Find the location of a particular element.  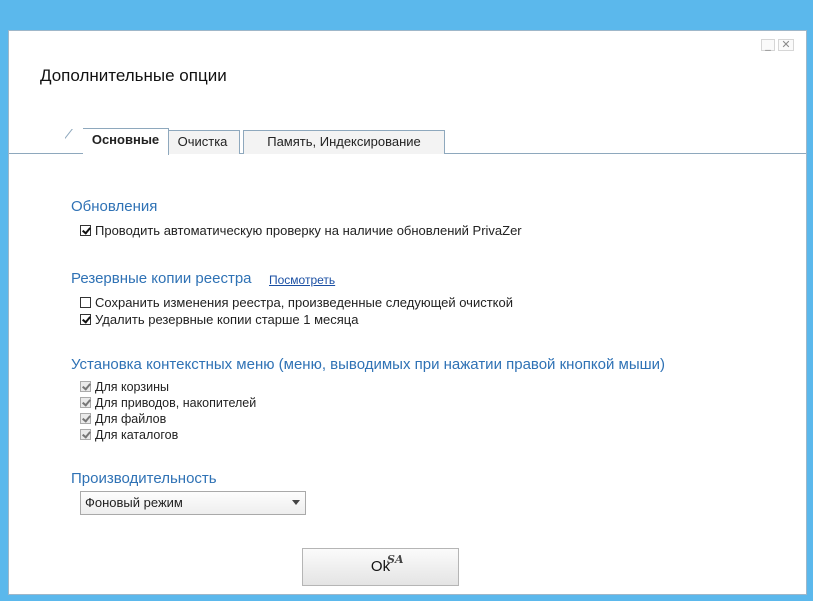

performance-mode-value: Фоновый режим is located at coordinates (134, 502).